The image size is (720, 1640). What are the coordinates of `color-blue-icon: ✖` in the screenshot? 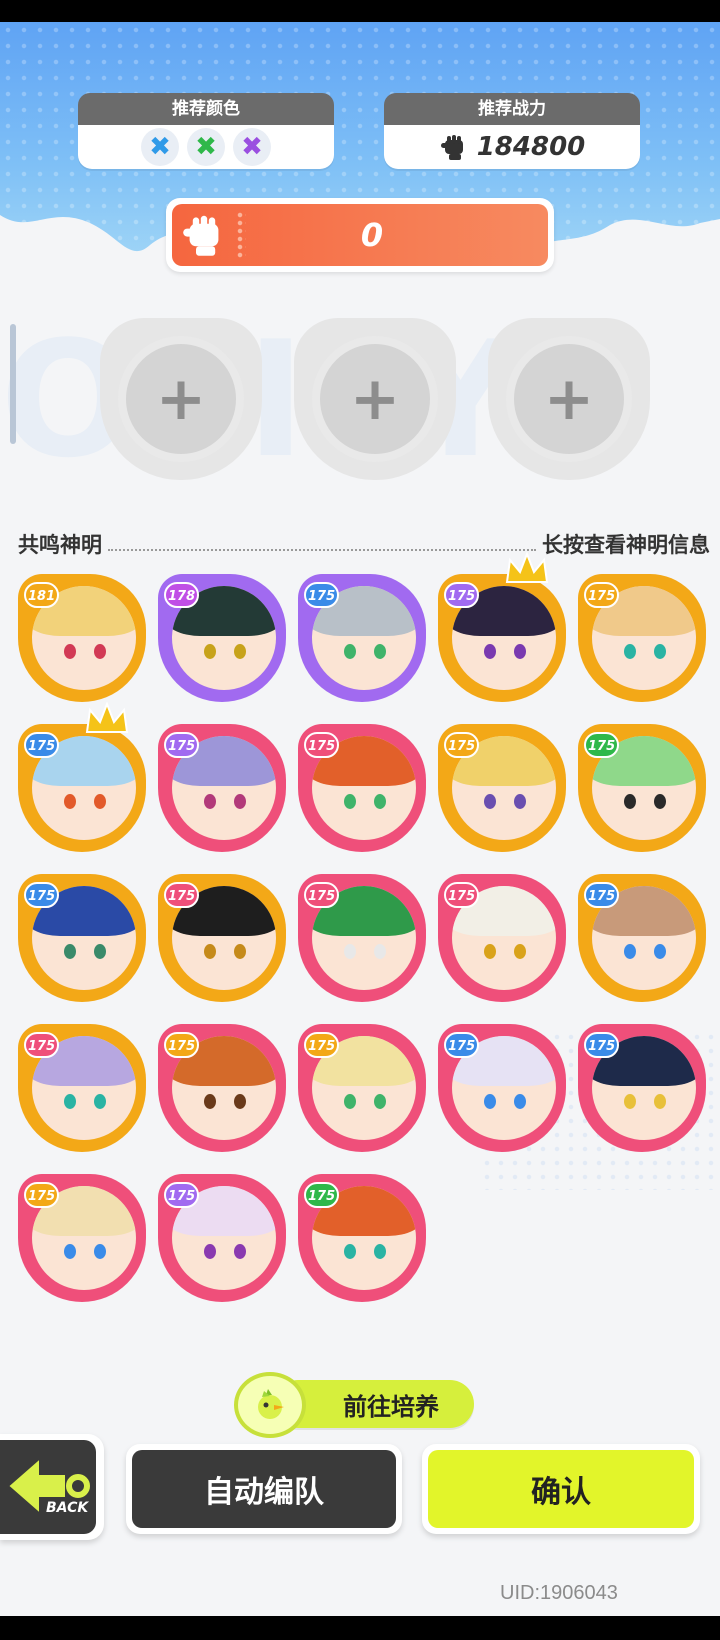 It's located at (160, 147).